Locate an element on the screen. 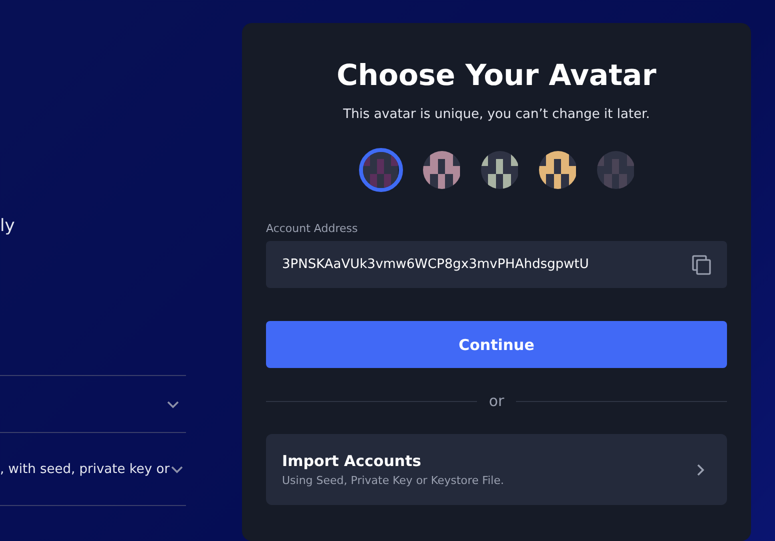 The height and width of the screenshot is (541, 775). address-field: 3PNSKAaVUk3vmw6WCP8gx3mvPHAhdsgpwtU is located at coordinates (496, 264).